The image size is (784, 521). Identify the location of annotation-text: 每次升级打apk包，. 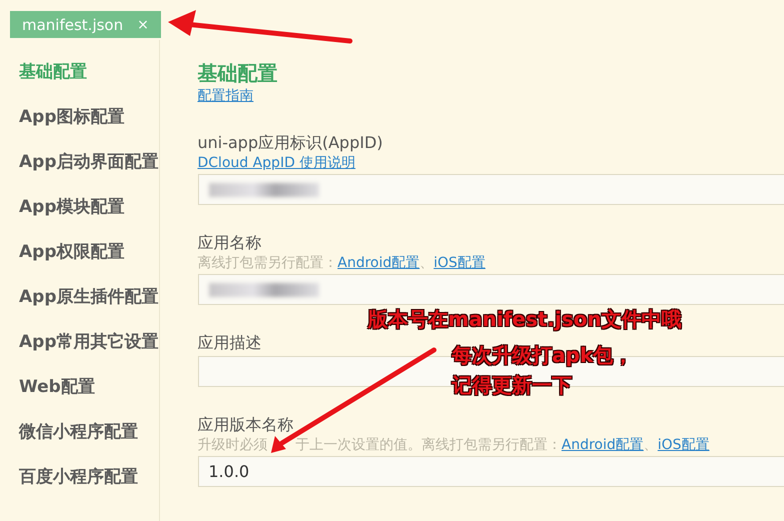
(543, 355).